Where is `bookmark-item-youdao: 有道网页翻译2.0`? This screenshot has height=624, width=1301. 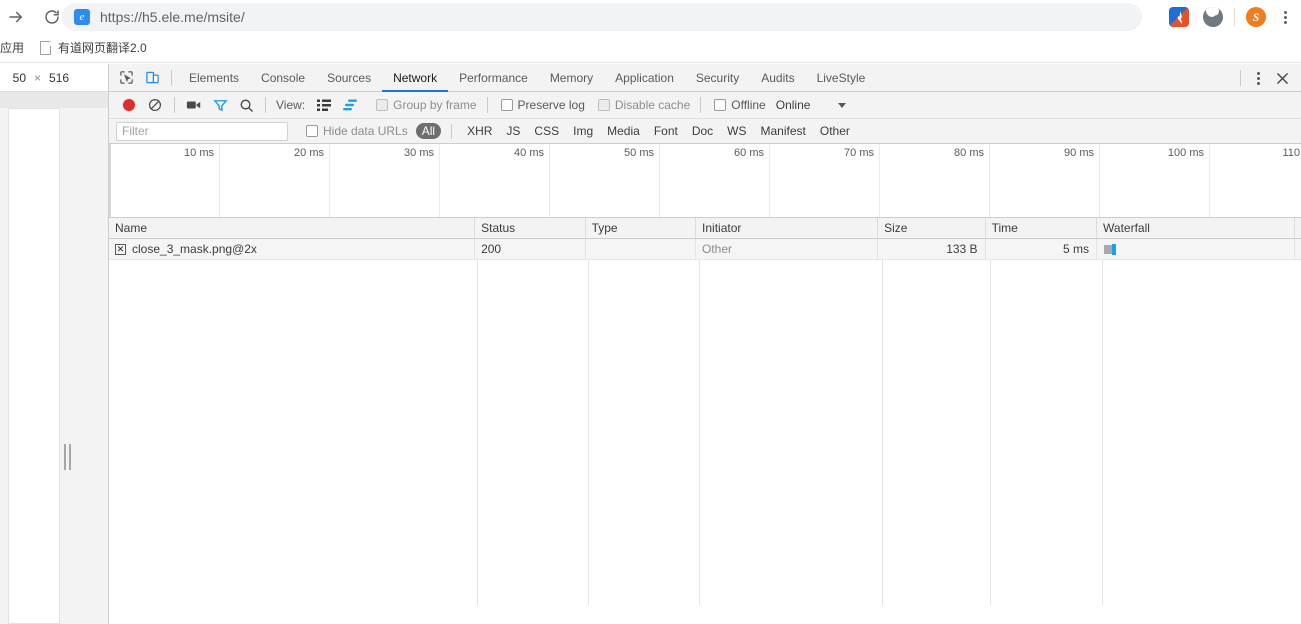
bookmark-item-youdao: 有道网页翻译2.0 is located at coordinates (93, 47).